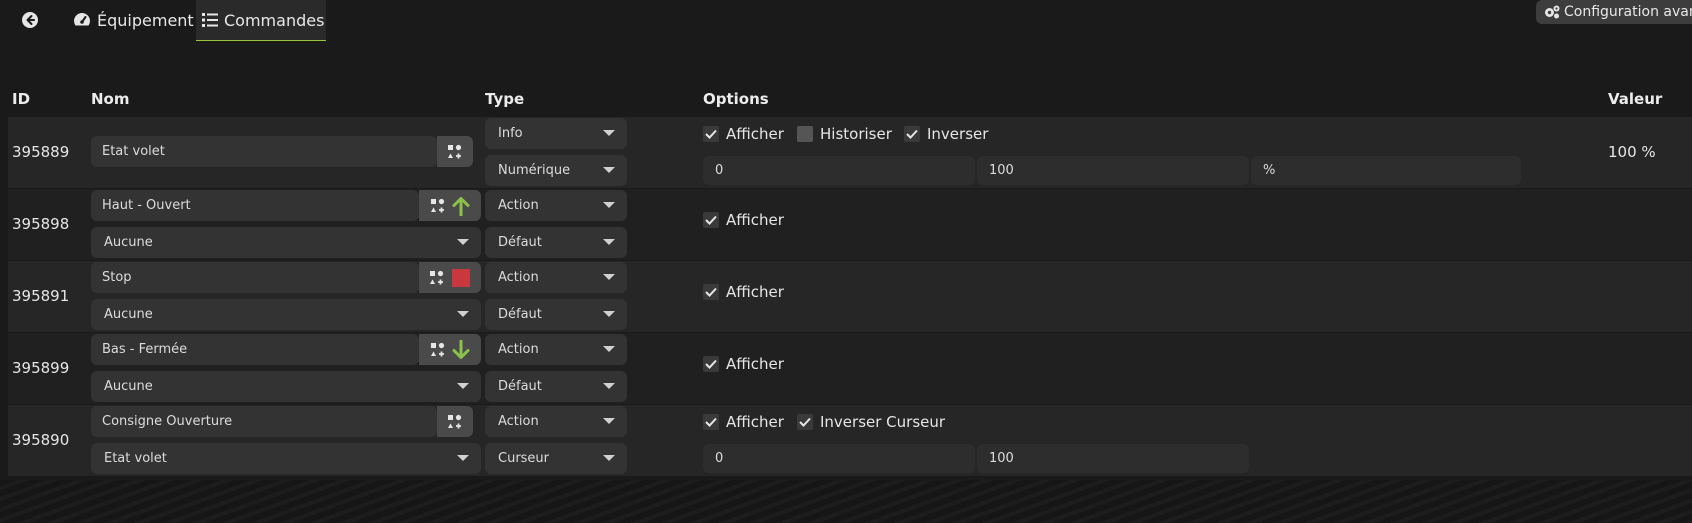 Image resolution: width=1692 pixels, height=523 pixels. Describe the element at coordinates (805, 134) in the screenshot. I see `checkbox-unchecked-icon` at that location.